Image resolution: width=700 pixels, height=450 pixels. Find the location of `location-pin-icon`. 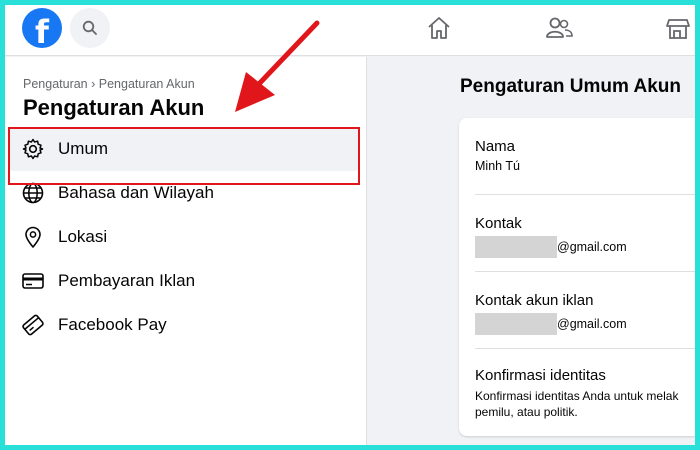

location-pin-icon is located at coordinates (33, 237).